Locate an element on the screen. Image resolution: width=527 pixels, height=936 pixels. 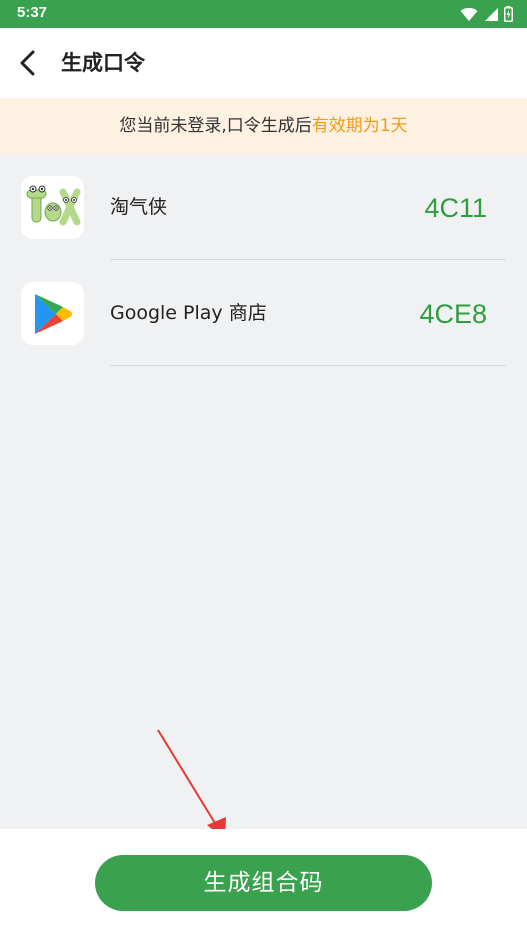
status-time: 5:37 is located at coordinates (32, 12).